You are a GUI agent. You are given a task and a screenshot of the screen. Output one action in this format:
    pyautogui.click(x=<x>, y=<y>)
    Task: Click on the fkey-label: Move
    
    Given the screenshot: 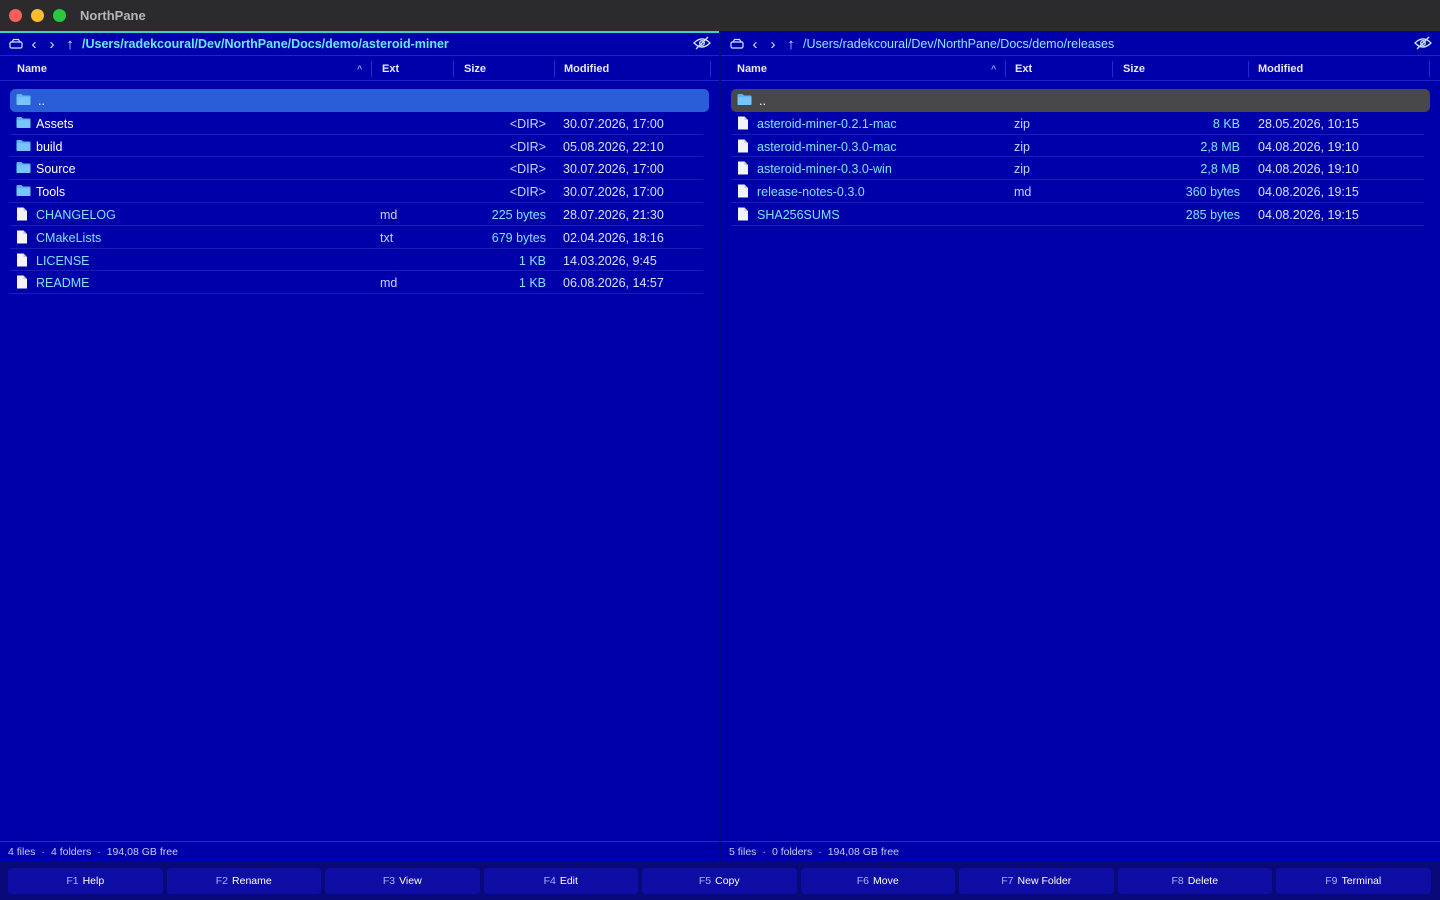 What is the action you would take?
    pyautogui.click(x=886, y=881)
    